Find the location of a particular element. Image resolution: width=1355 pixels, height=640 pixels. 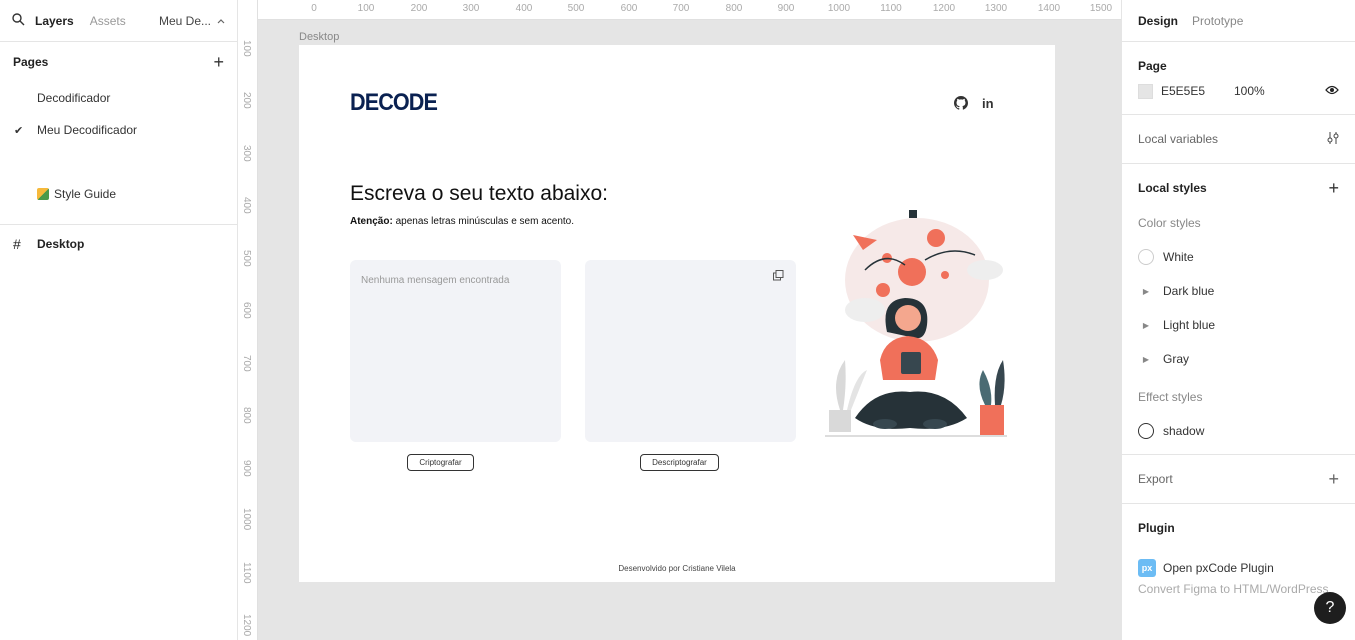

page-label: Decodificador is located at coordinates (74, 98).